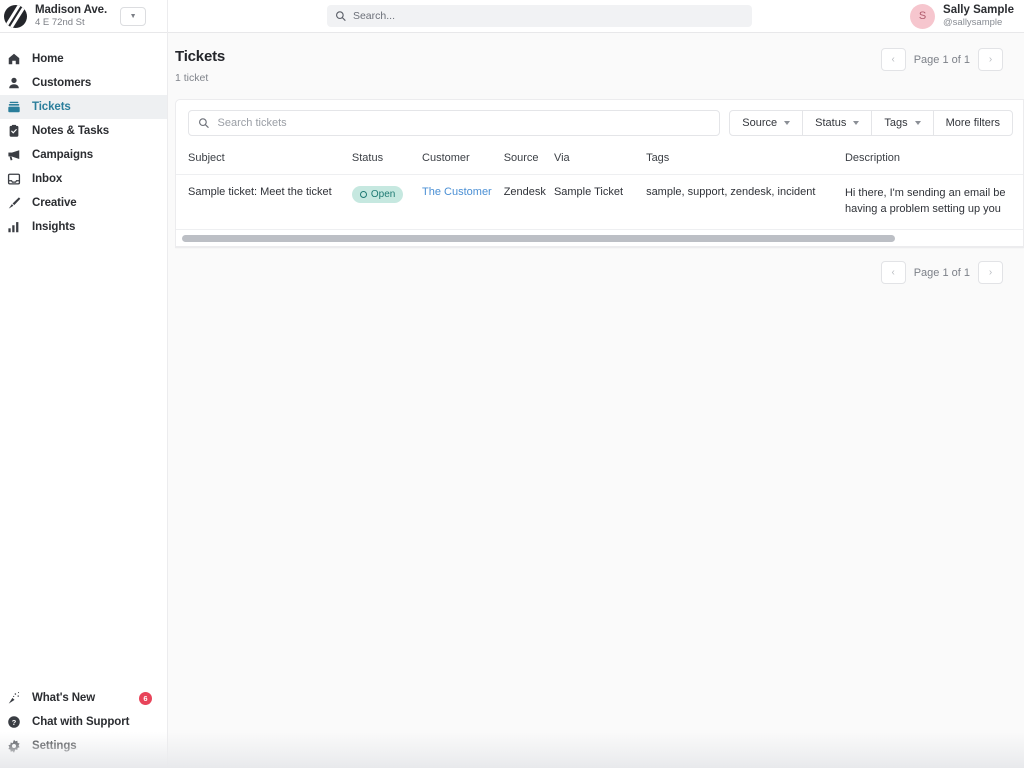 This screenshot has width=1024, height=768. I want to click on sidebar-item-settings: Settings, so click(84, 746).